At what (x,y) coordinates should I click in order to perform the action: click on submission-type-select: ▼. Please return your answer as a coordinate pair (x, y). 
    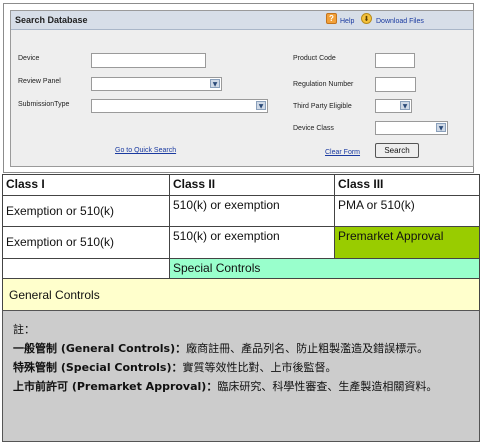
    Looking at the image, I should click on (179, 106).